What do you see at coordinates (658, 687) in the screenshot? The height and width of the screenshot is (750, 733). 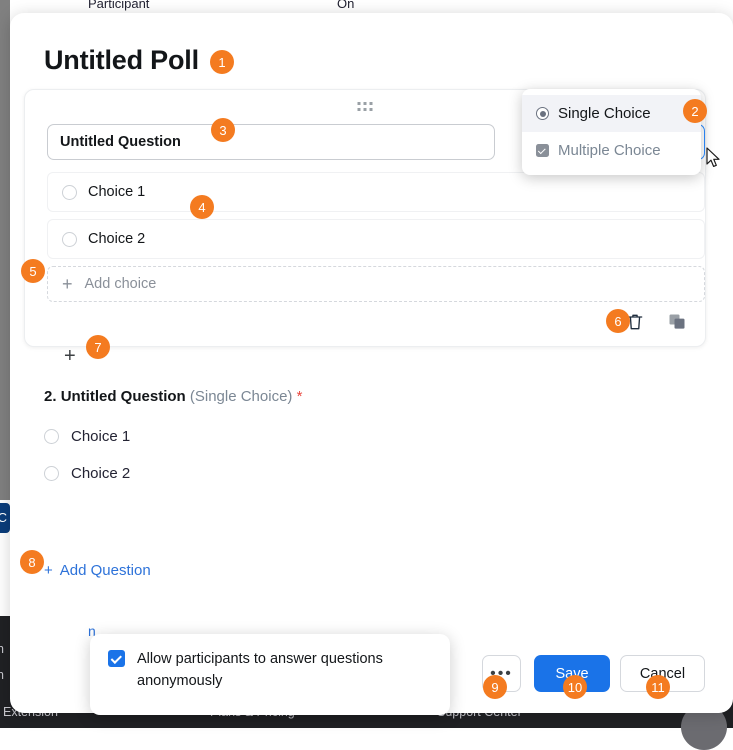 I see `annotation-badge-11: 11` at bounding box center [658, 687].